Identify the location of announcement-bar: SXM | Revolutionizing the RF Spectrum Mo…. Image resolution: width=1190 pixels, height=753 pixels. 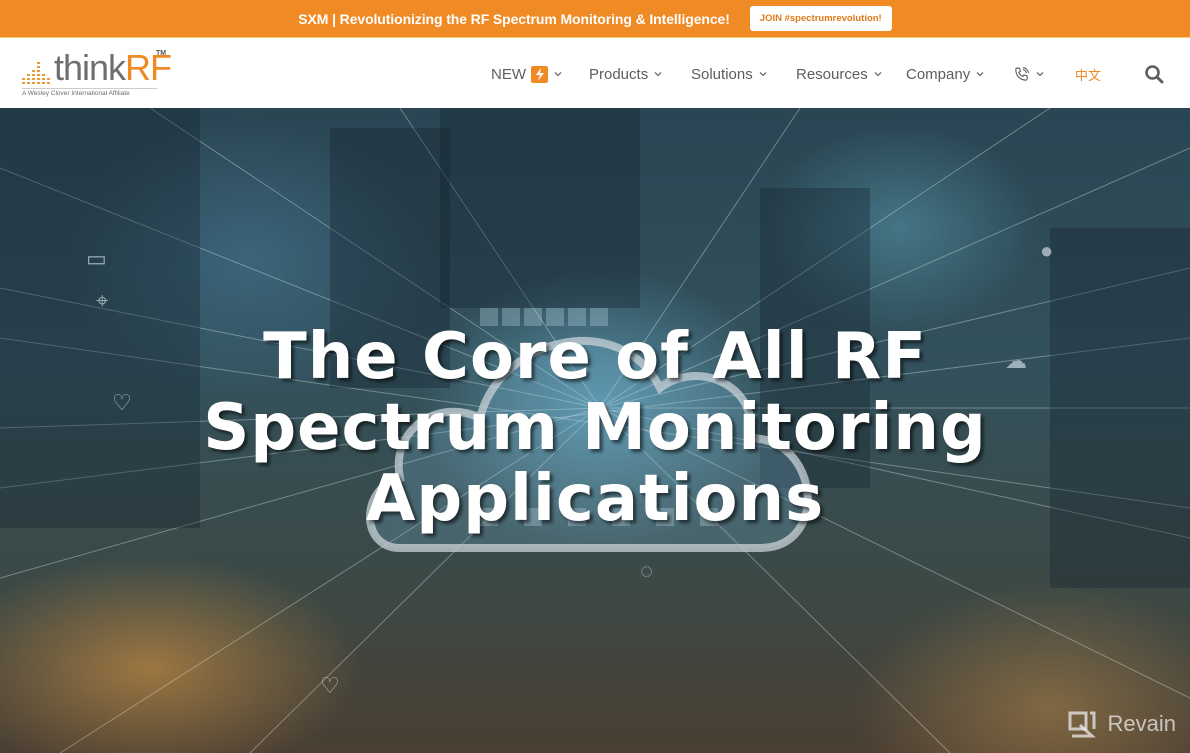
(595, 19).